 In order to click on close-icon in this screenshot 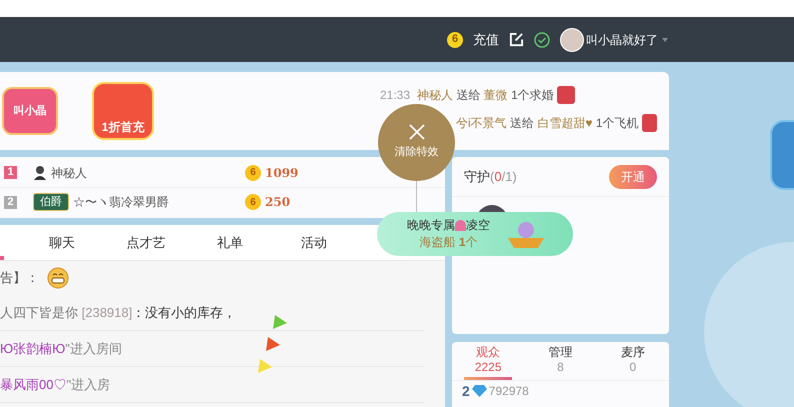, I will do `click(416, 132)`.